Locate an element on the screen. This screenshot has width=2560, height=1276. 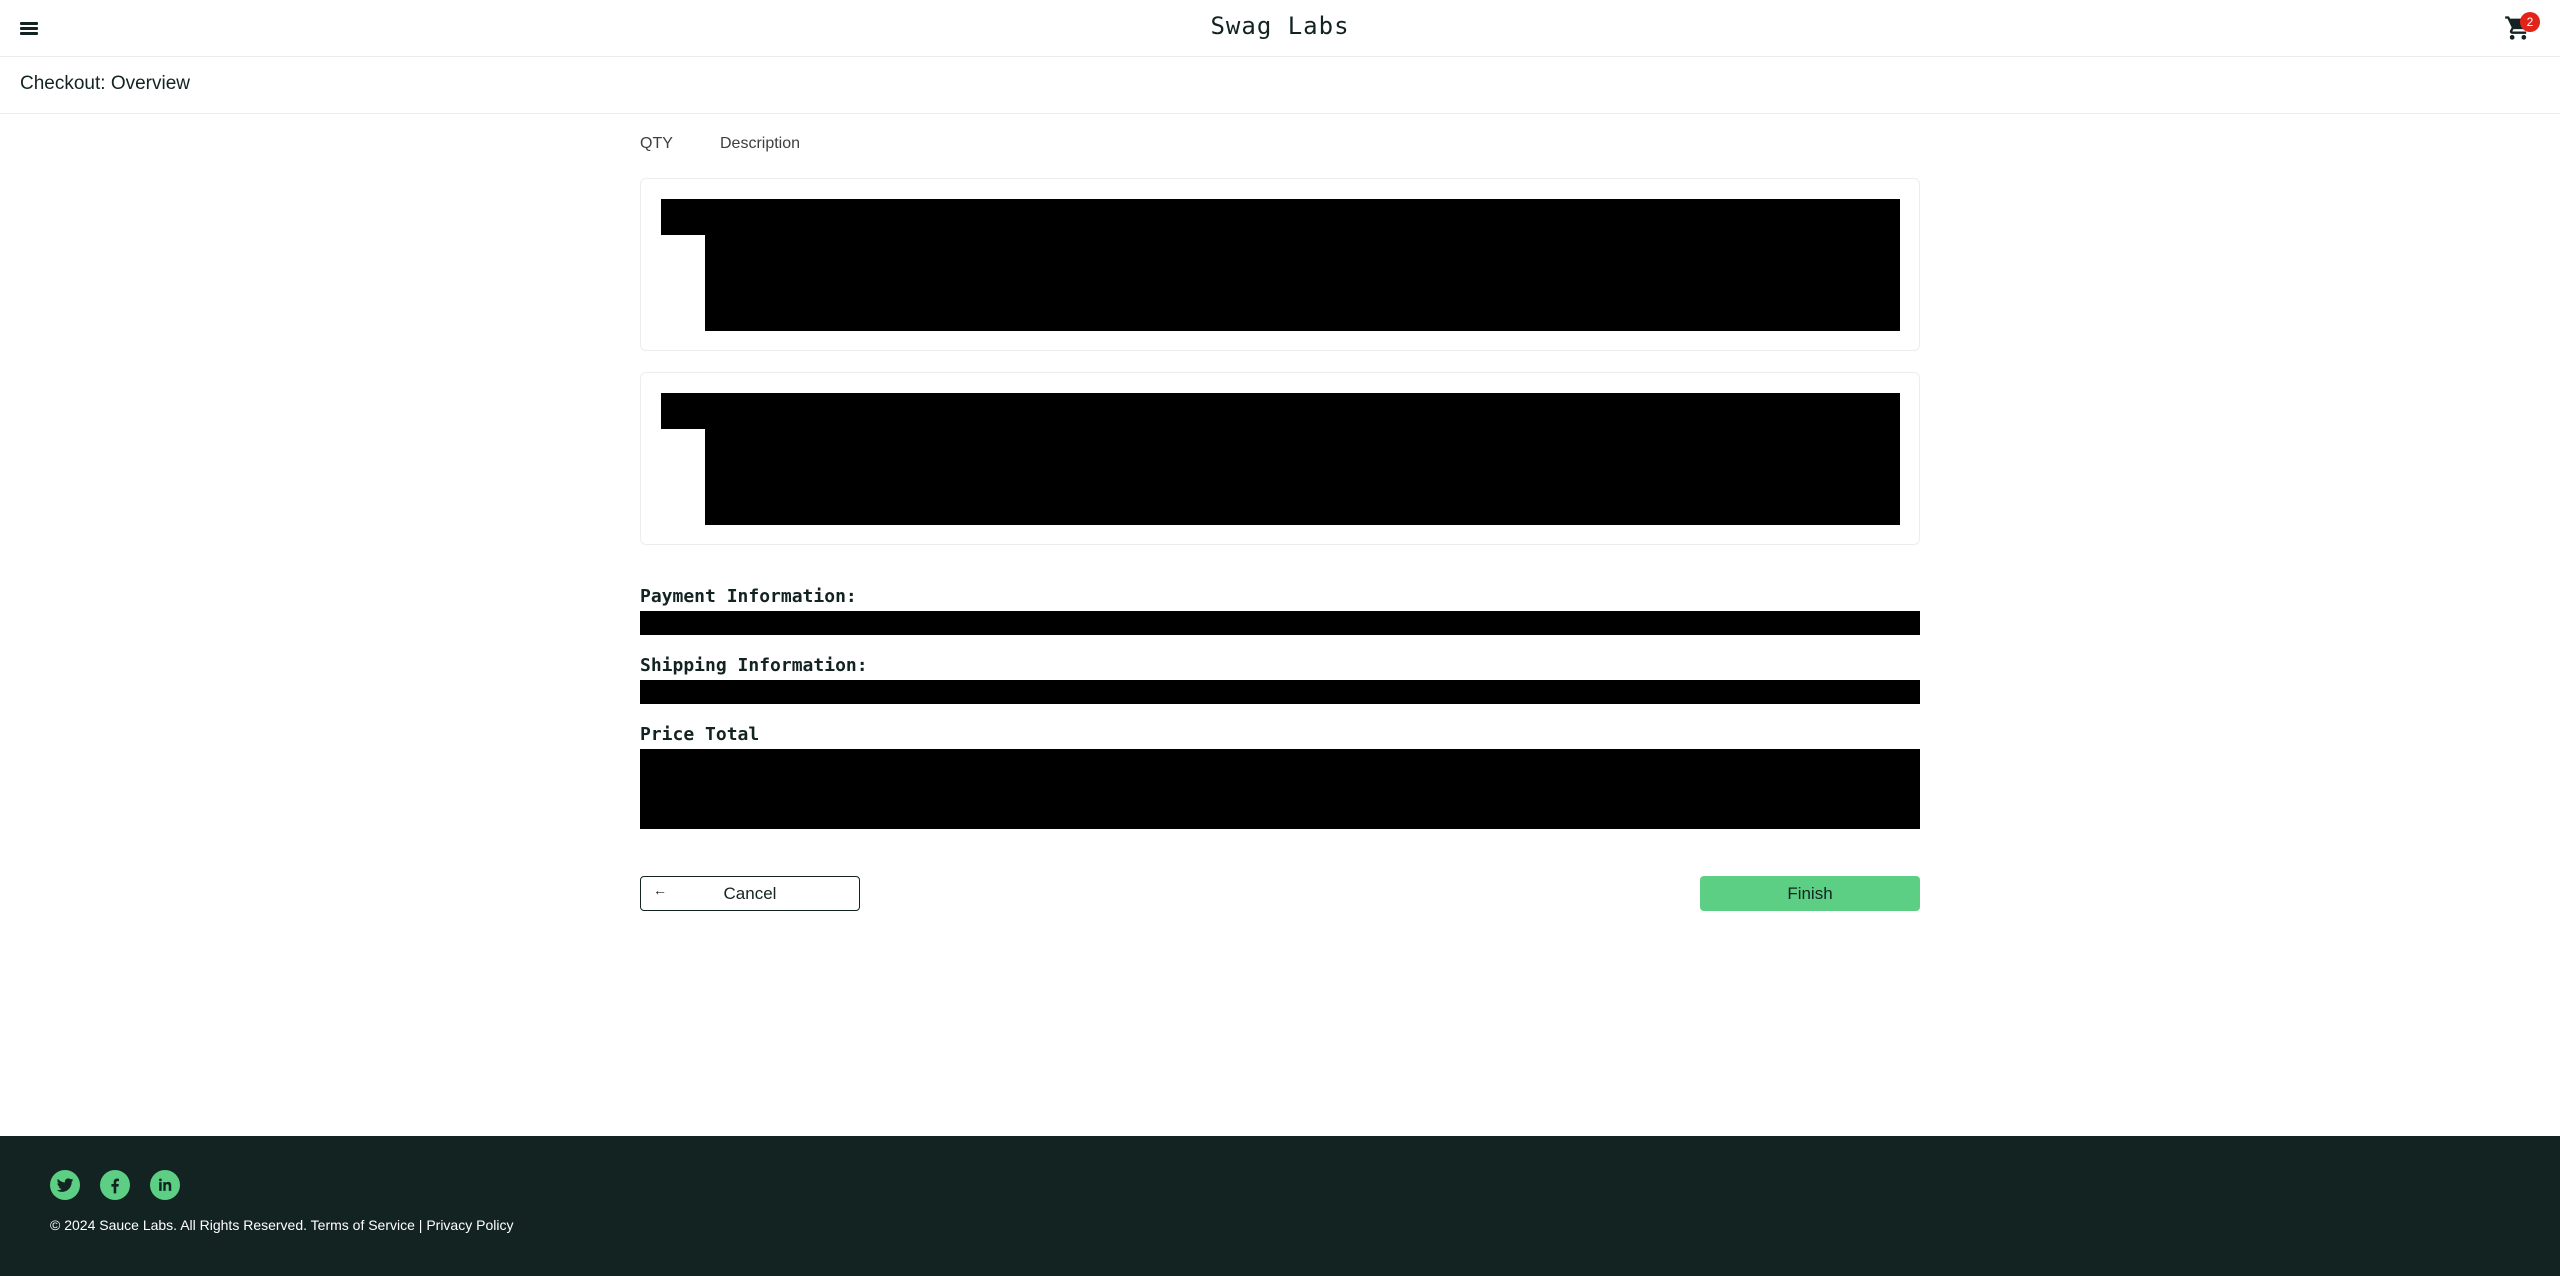
cancel-button: ← Cancel is located at coordinates (750, 893).